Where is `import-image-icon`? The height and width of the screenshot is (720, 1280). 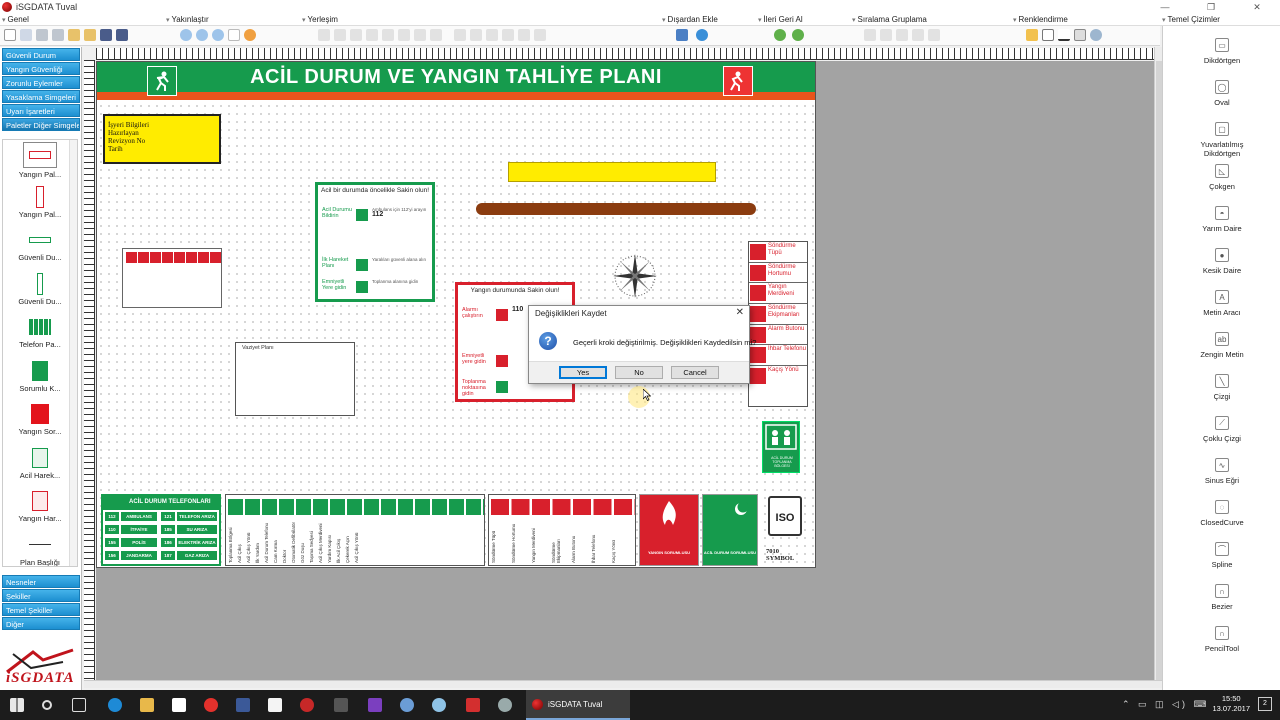
import-image-icon is located at coordinates (682, 35).